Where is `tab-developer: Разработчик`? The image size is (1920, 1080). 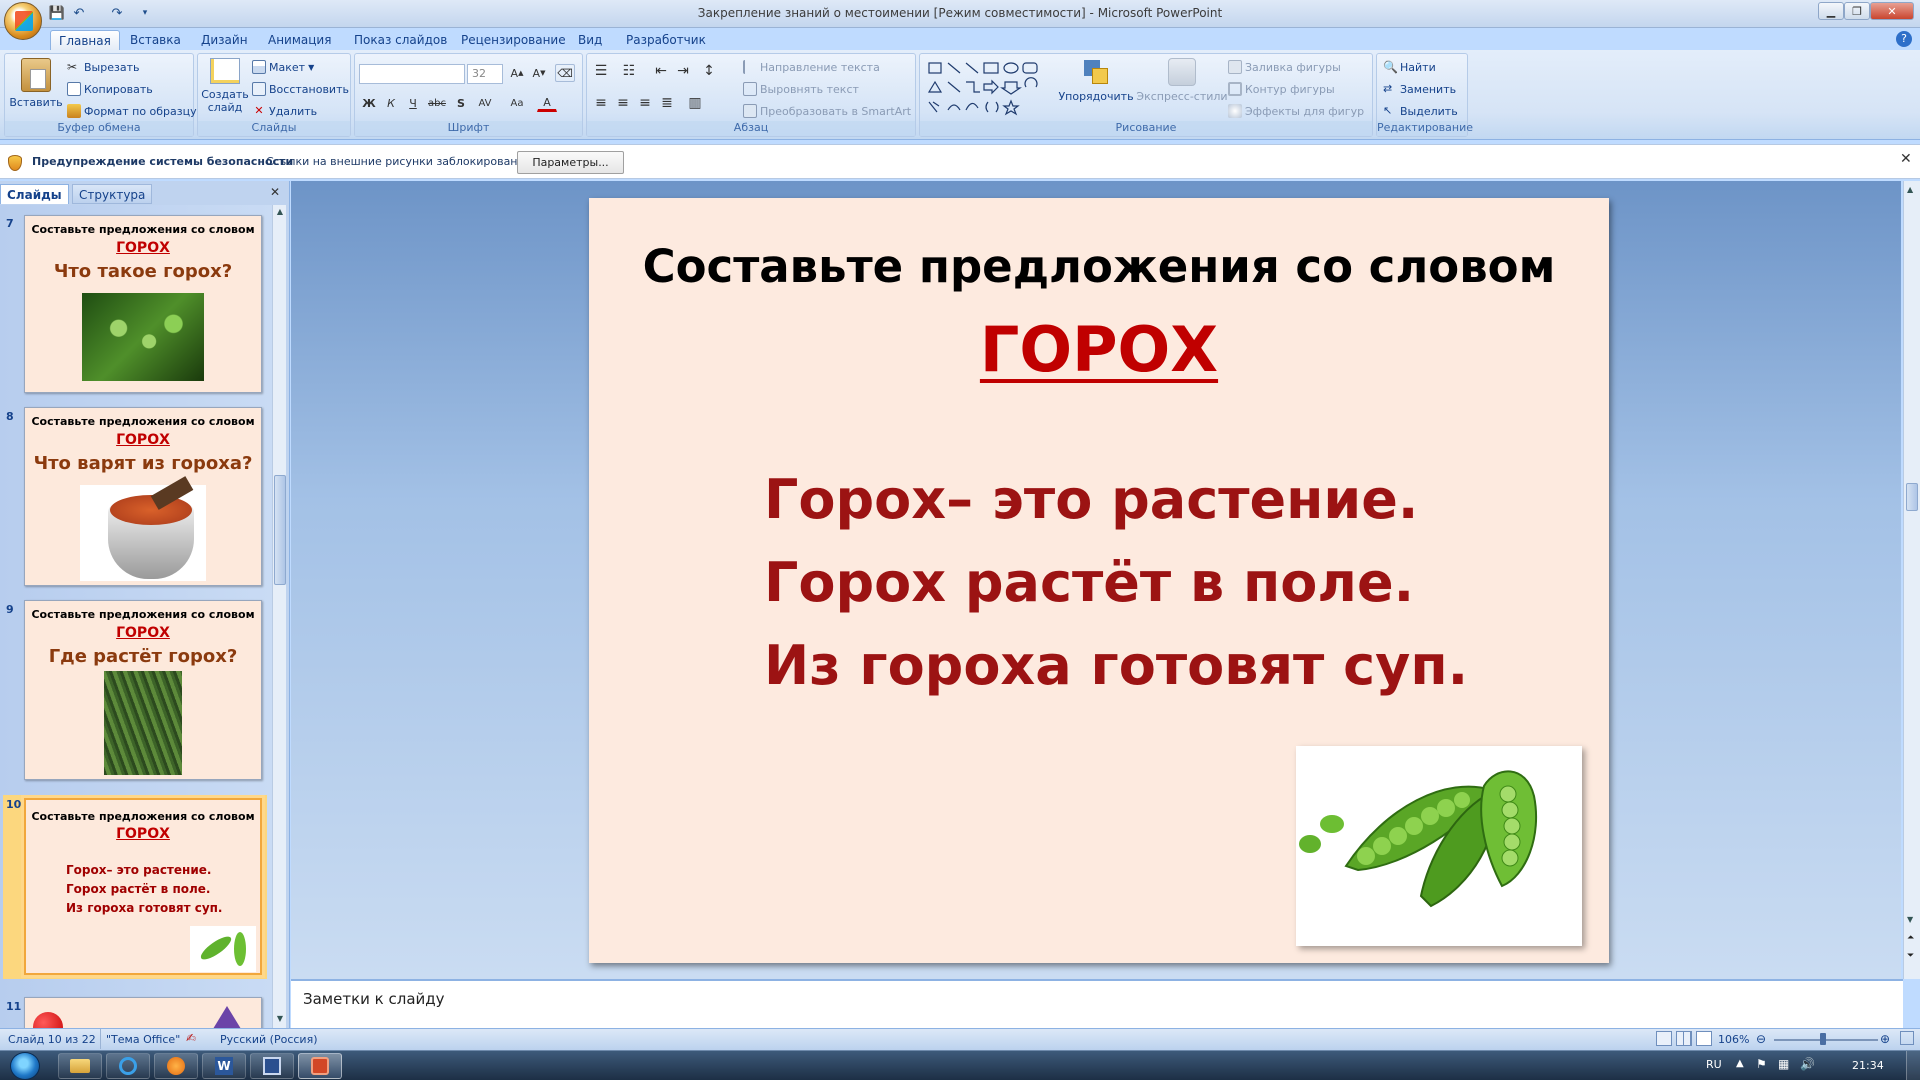
tab-developer: Разработчик is located at coordinates (666, 40).